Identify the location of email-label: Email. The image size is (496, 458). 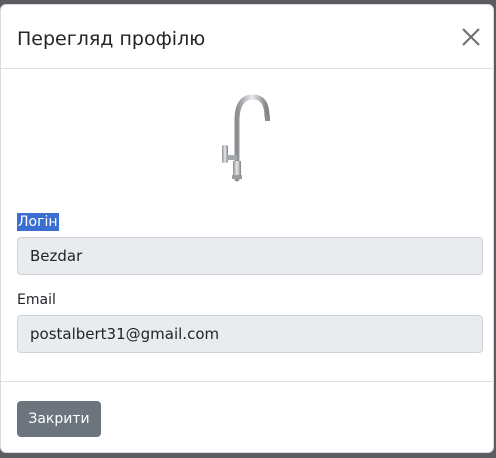
(36, 300).